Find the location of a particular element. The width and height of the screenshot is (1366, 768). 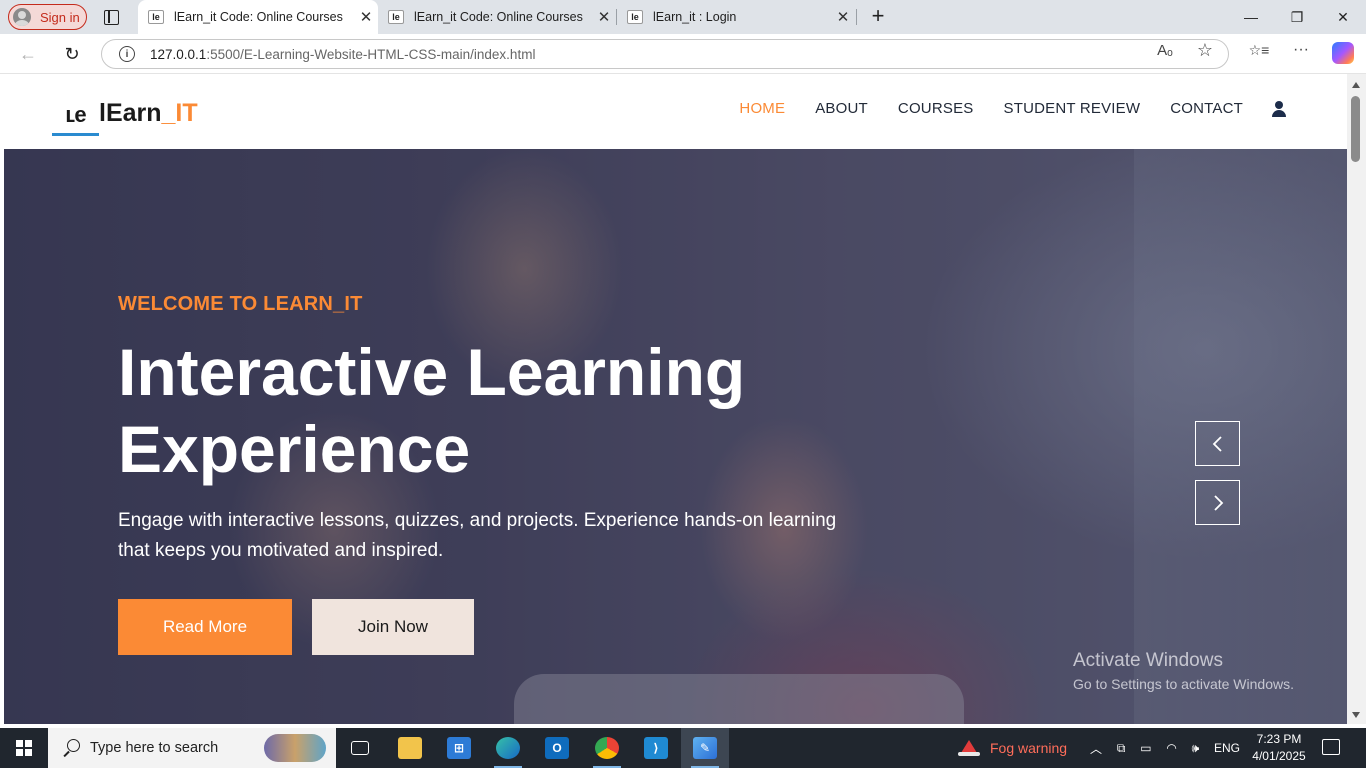

weather-widget: Fog warning is located at coordinates (1012, 748).